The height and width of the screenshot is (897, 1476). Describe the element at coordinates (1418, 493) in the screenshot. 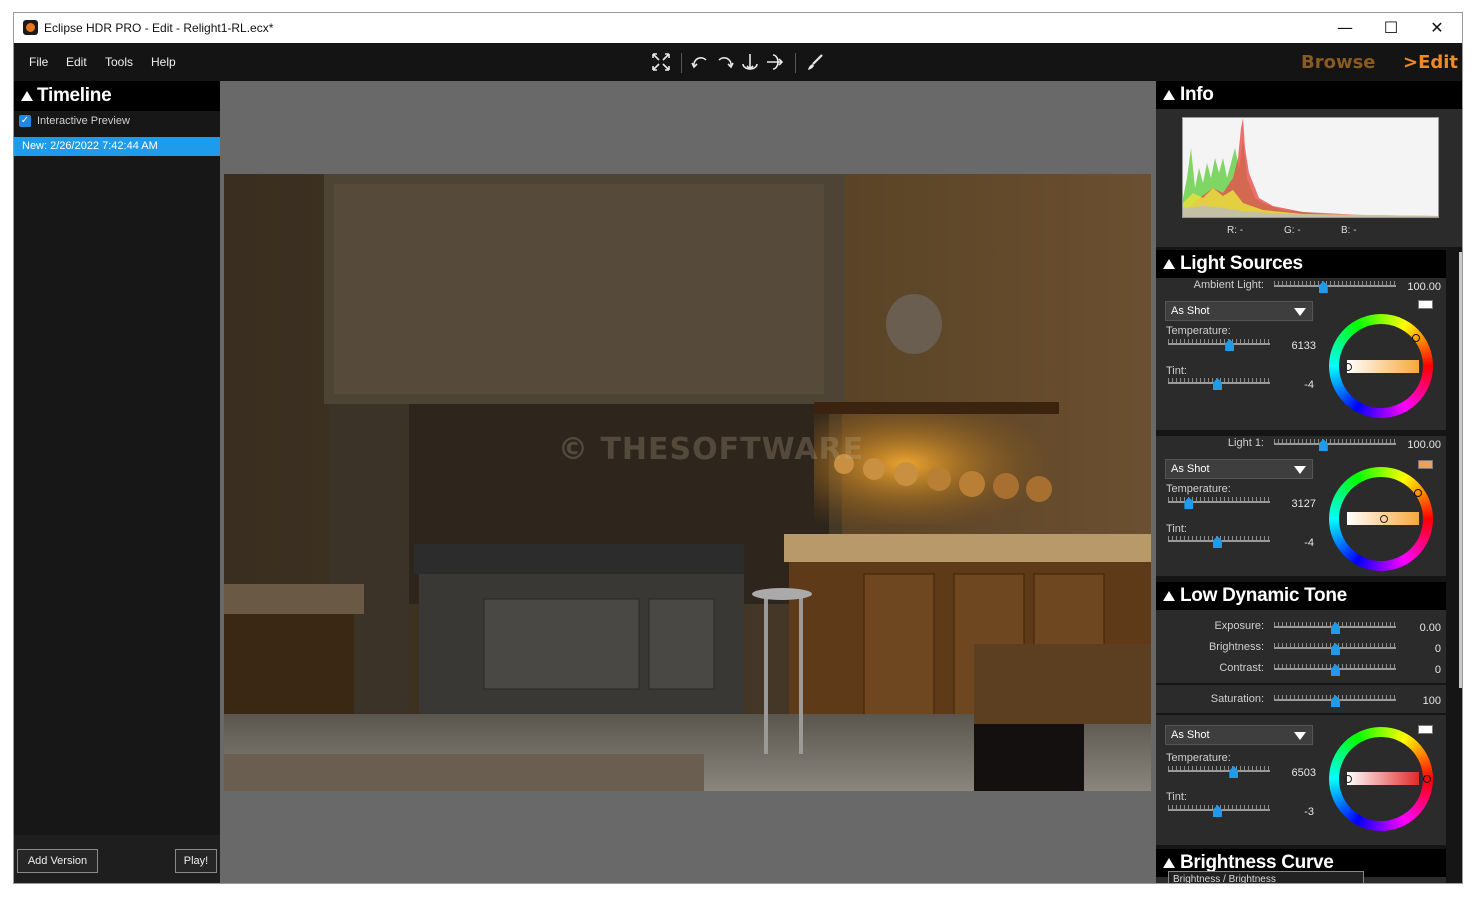

I see `light1-hue-marker` at that location.